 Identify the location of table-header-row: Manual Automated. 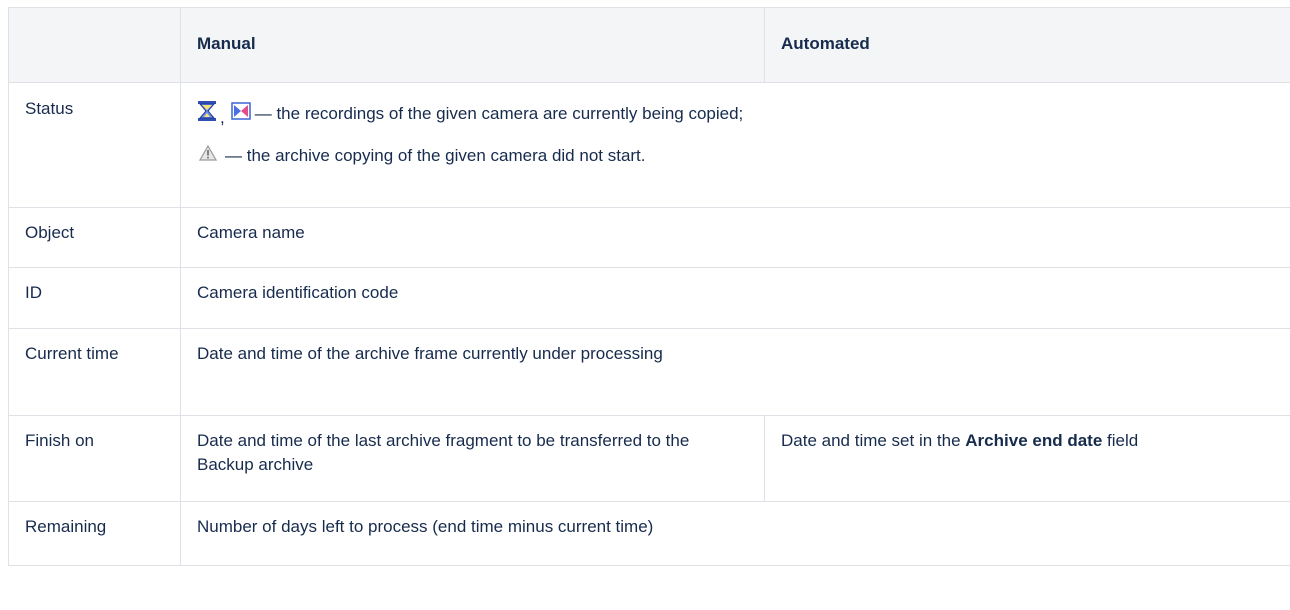
(649, 45).